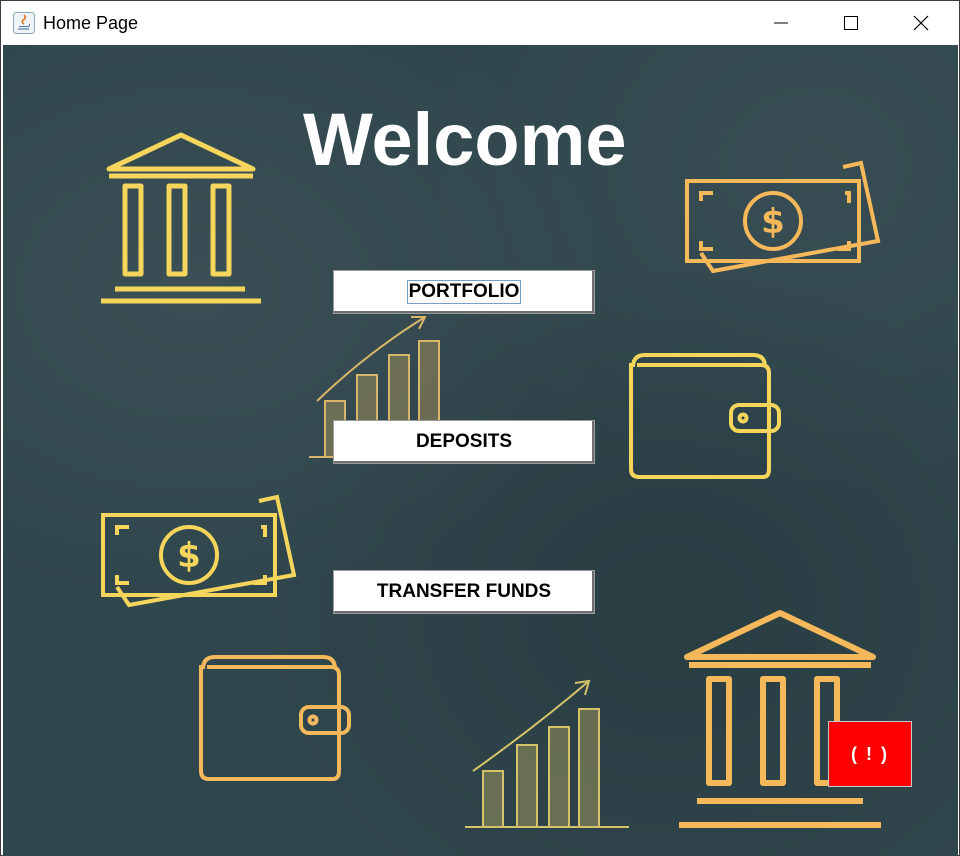 The width and height of the screenshot is (960, 856). Describe the element at coordinates (465, 139) in the screenshot. I see `welcome-heading: Welcome` at that location.